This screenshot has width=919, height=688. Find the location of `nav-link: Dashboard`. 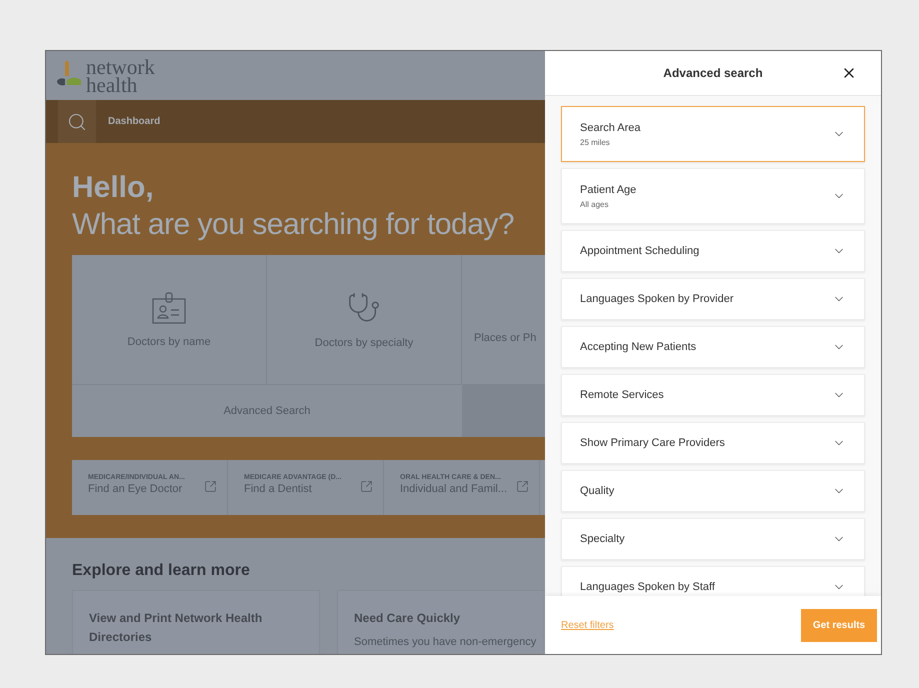

nav-link: Dashboard is located at coordinates (134, 121).